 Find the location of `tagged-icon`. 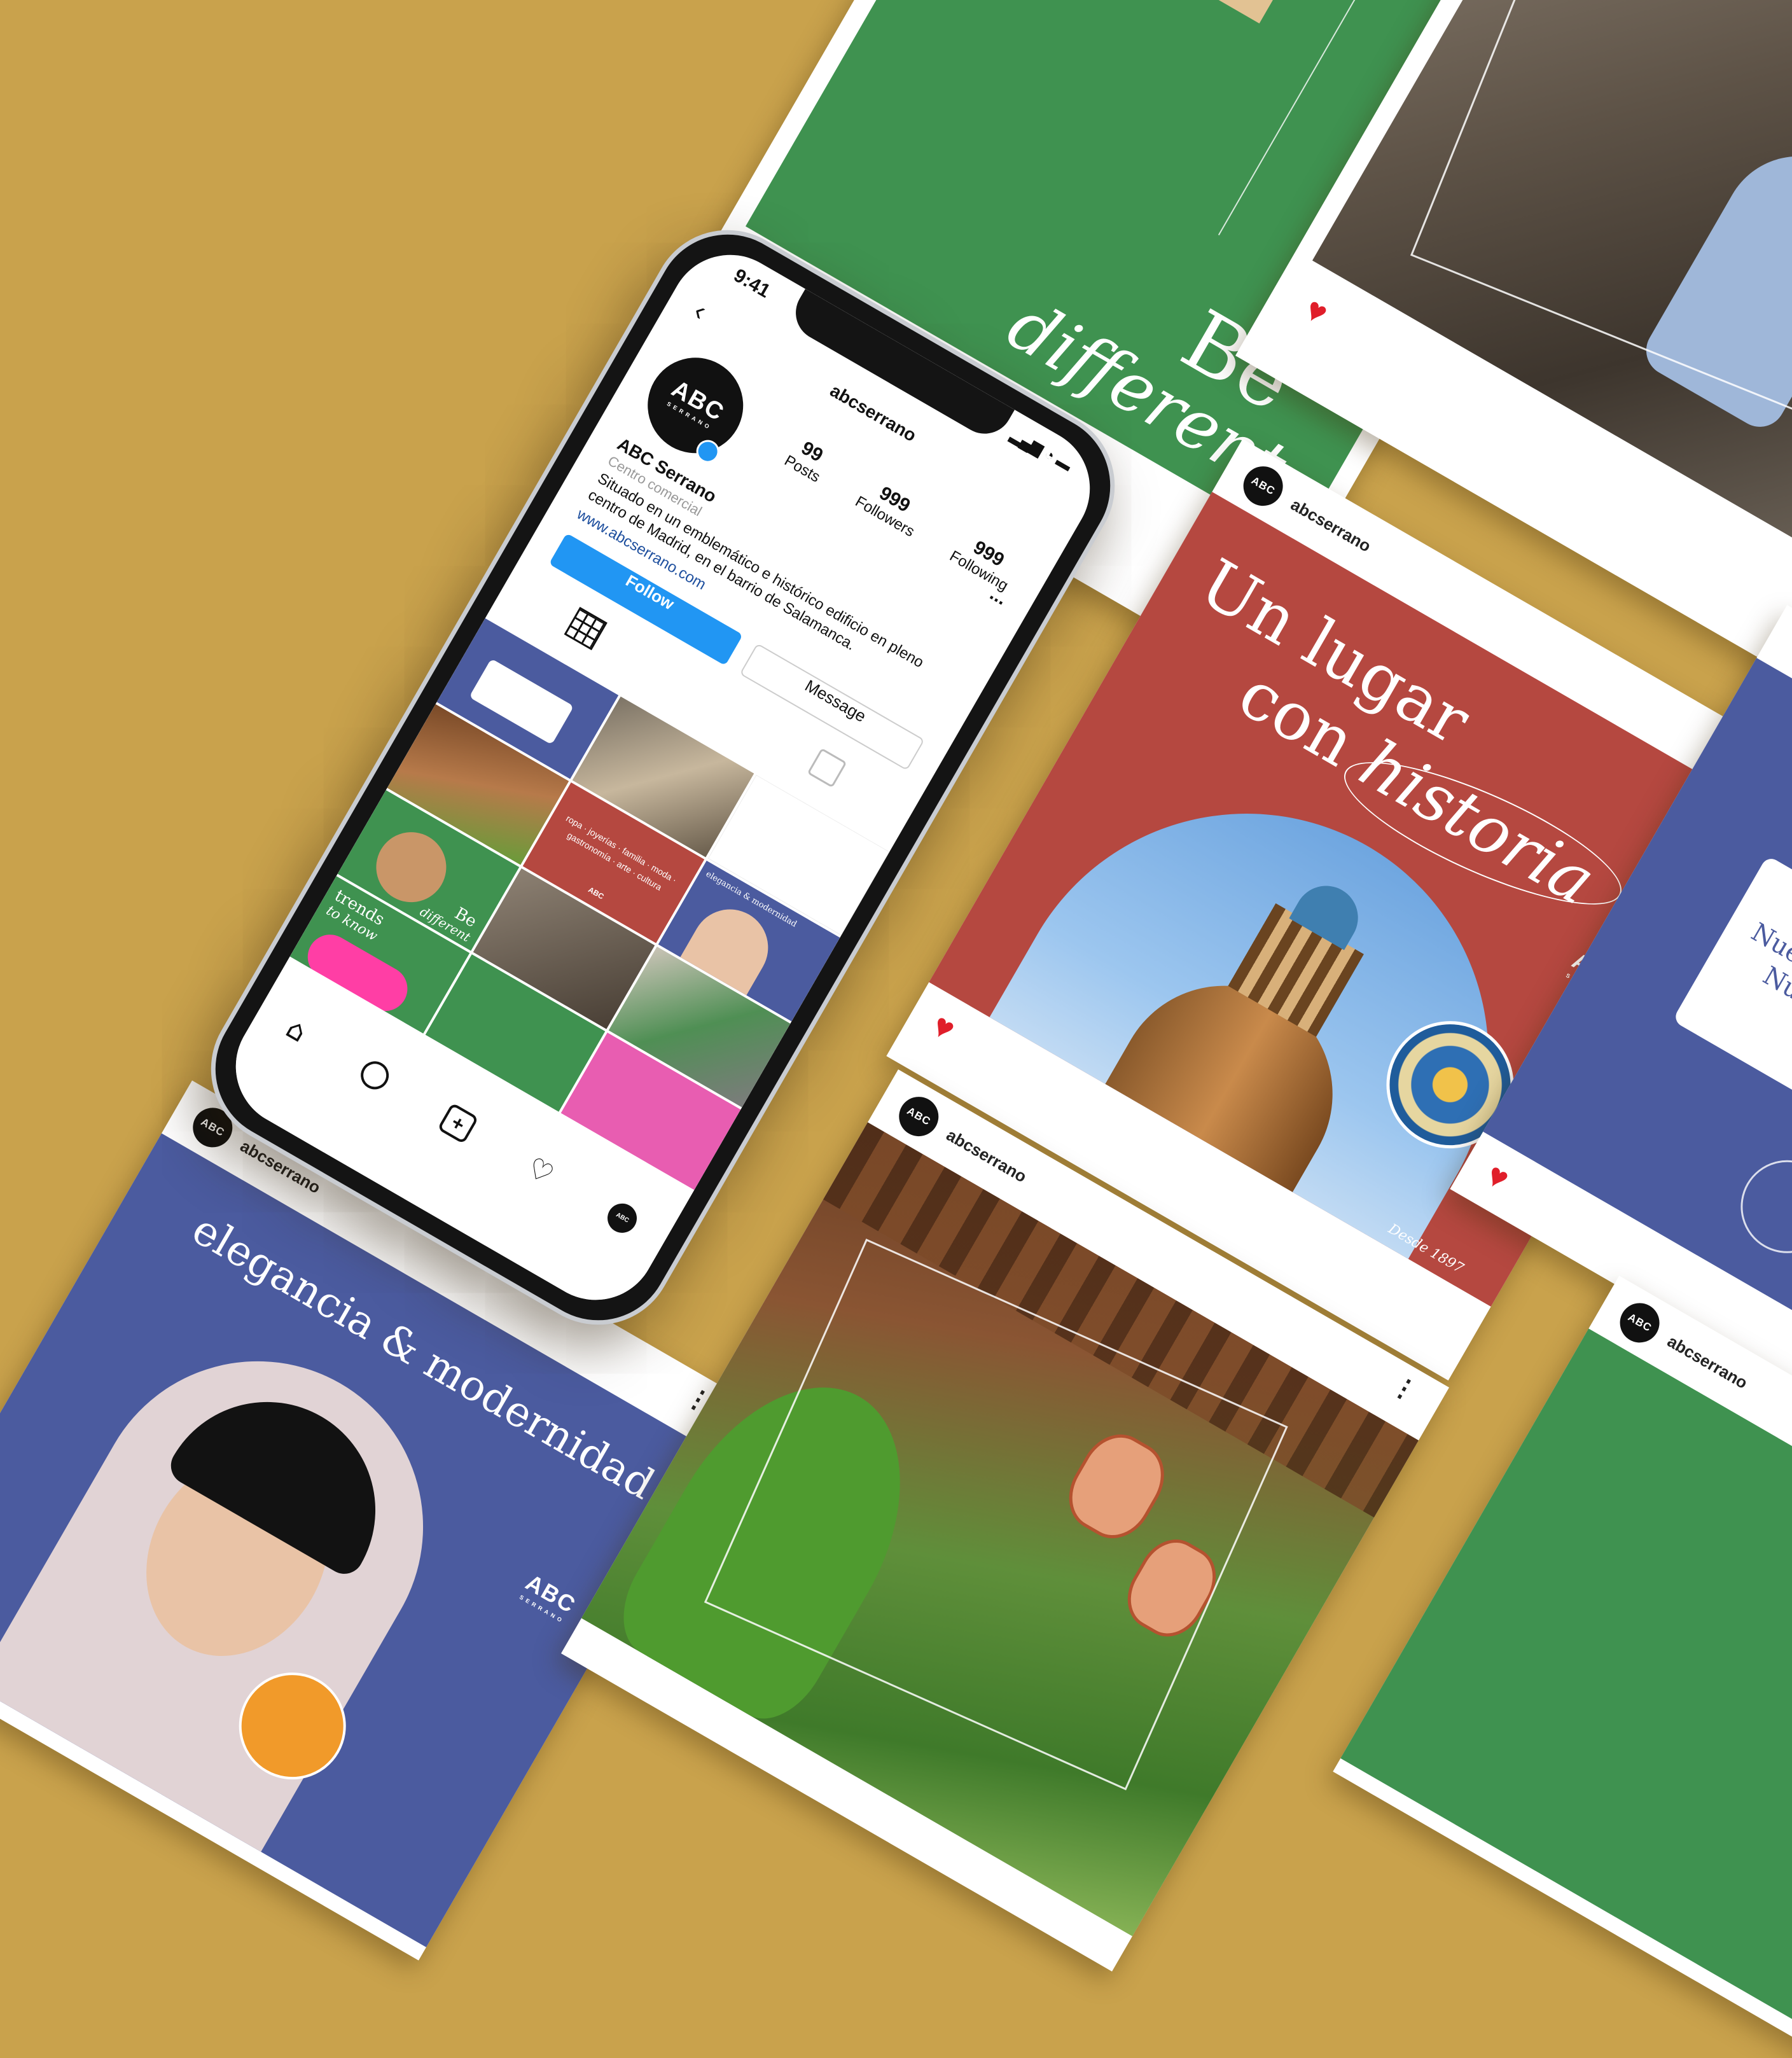

tagged-icon is located at coordinates (827, 767).